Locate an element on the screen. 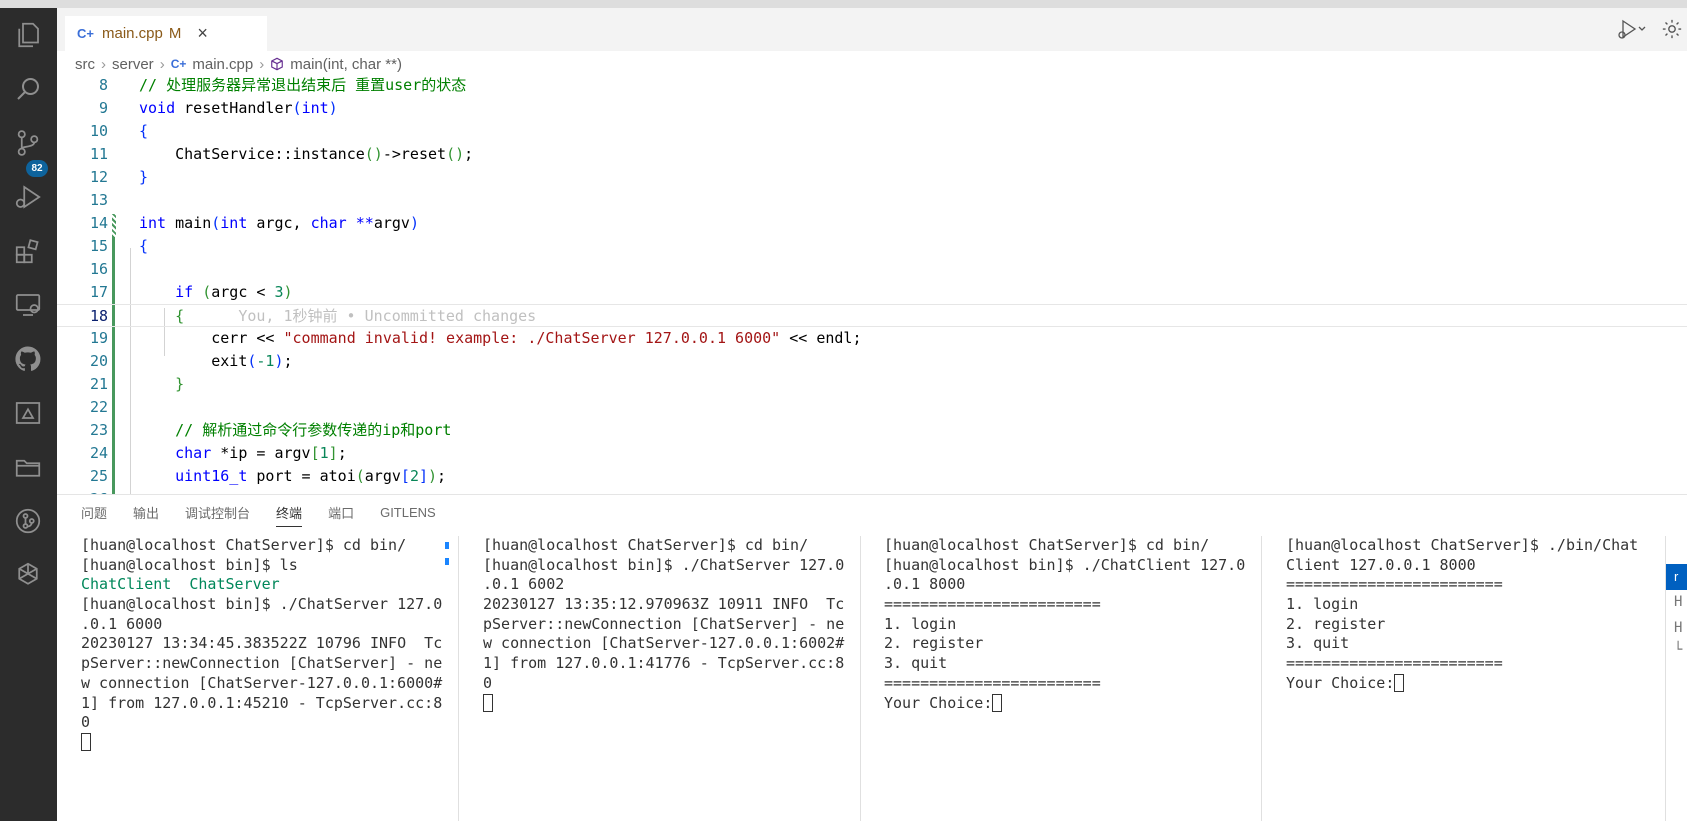 The width and height of the screenshot is (1687, 821). openai-icon is located at coordinates (28, 575).